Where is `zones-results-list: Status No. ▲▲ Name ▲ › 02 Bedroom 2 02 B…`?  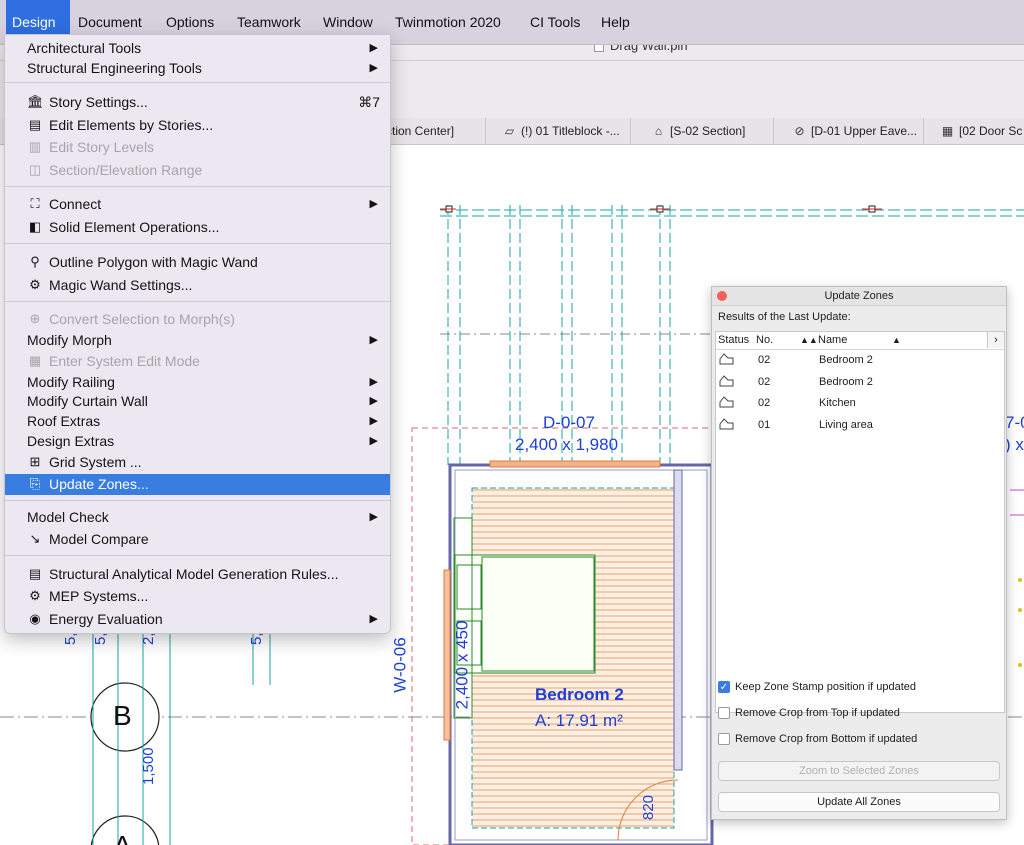 zones-results-list: Status No. ▲▲ Name ▲ › 02 Bedroom 2 02 B… is located at coordinates (860, 522).